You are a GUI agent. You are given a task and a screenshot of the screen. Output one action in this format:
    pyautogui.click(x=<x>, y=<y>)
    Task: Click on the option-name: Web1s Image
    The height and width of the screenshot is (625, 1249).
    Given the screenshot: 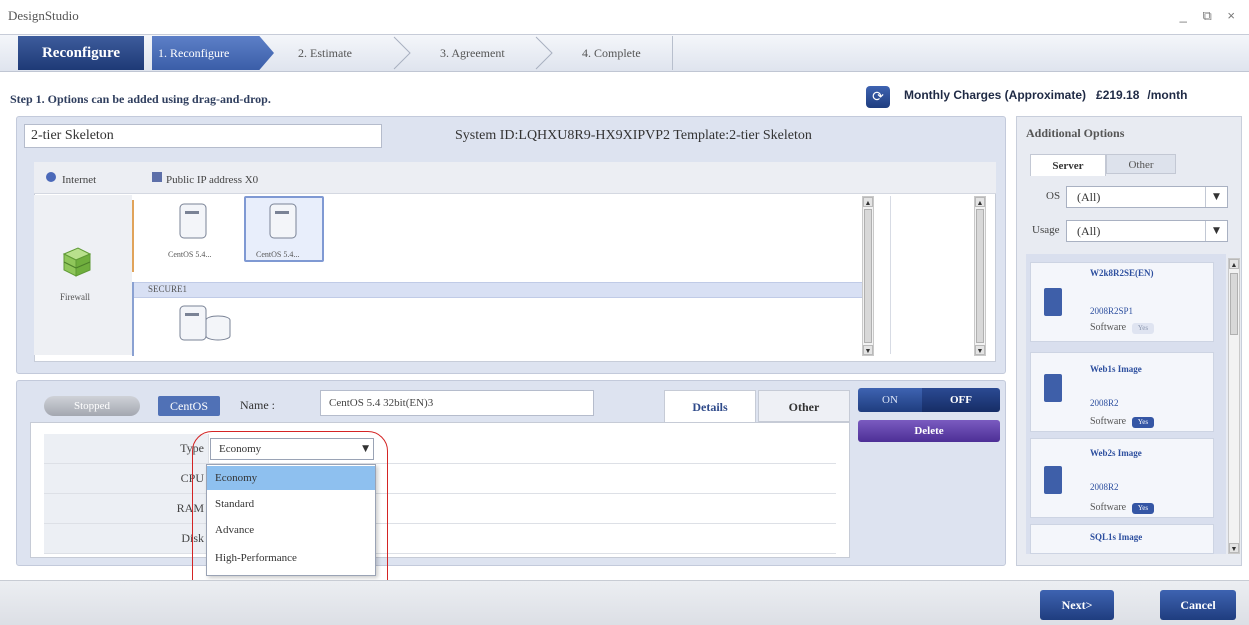 What is the action you would take?
    pyautogui.click(x=1116, y=369)
    